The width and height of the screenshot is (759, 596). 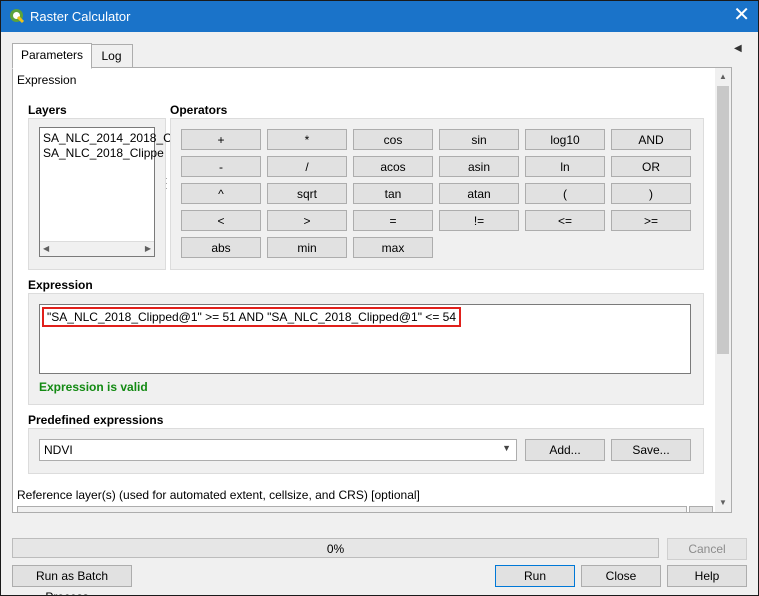 What do you see at coordinates (96, 420) in the screenshot?
I see `predefined-expressions-label: Predefined expressions` at bounding box center [96, 420].